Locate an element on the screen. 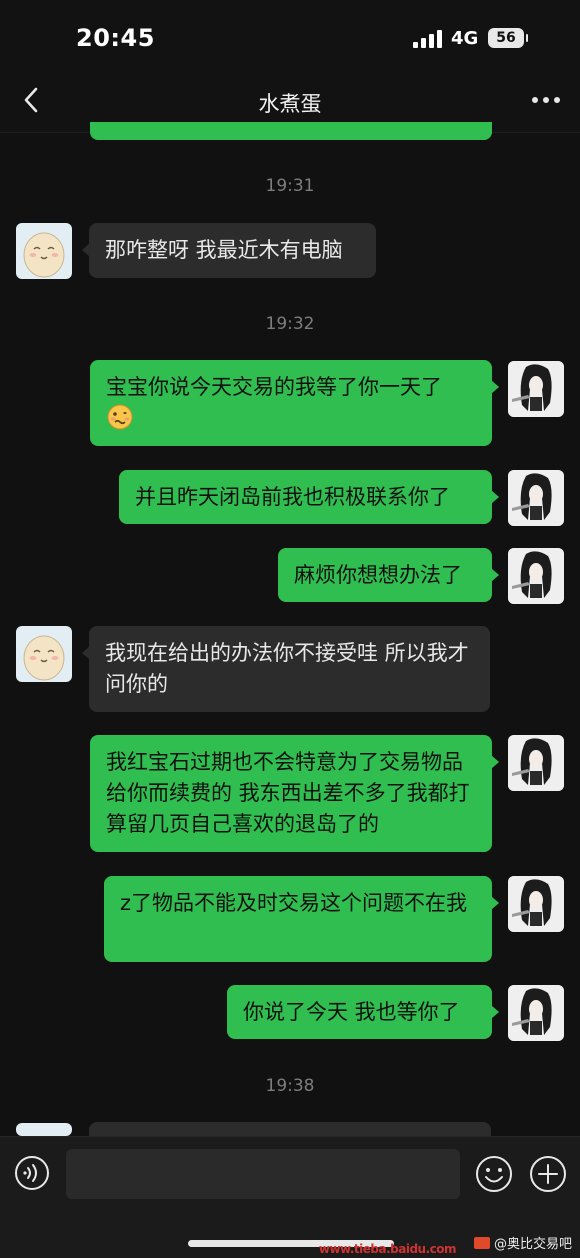  sent-message: 并且昨天闭岛前我也积极联系你了 is located at coordinates (309, 497).